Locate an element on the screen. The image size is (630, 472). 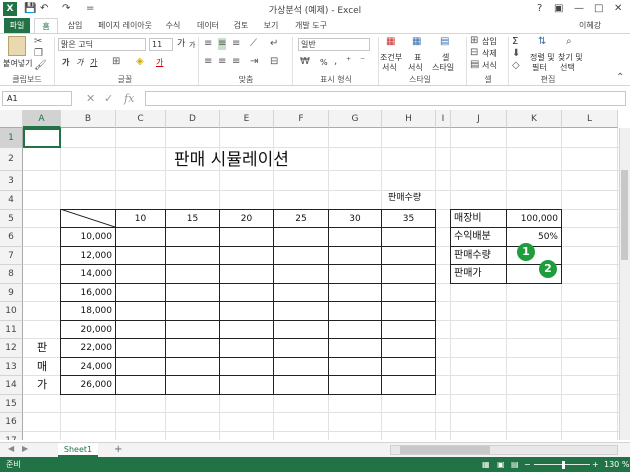
align-bottom-icon: ≡ is located at coordinates (236, 44).